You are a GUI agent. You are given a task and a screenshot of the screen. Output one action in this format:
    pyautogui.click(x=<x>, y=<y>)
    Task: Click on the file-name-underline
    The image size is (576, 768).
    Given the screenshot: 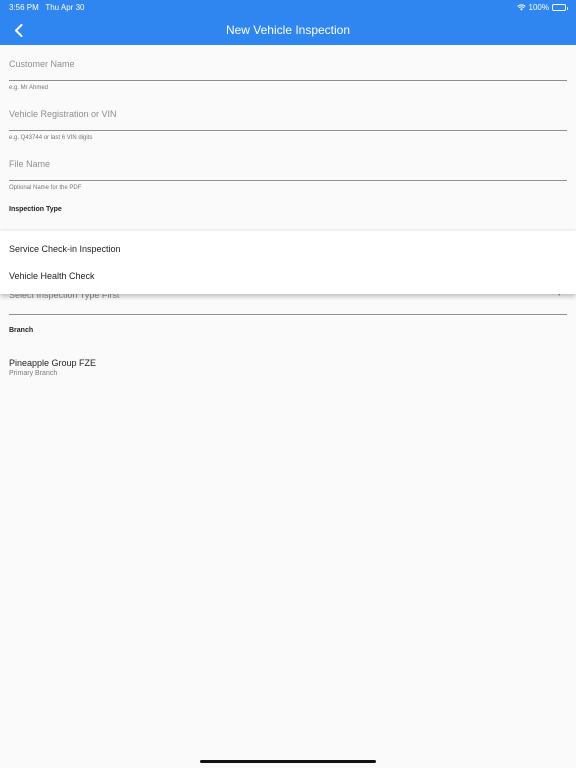 What is the action you would take?
    pyautogui.click(x=288, y=180)
    